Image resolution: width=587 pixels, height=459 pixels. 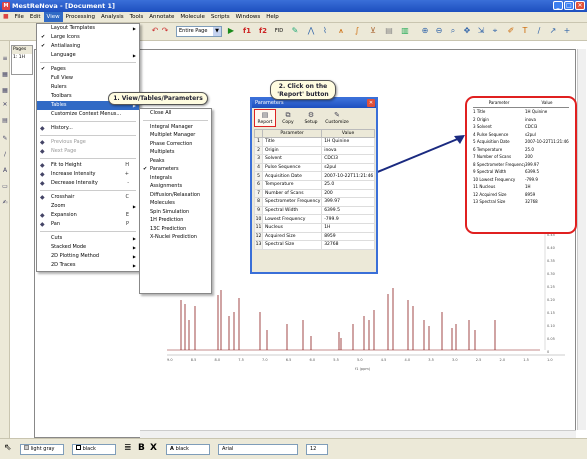 What do you see at coordinates (192, 17) in the screenshot?
I see `menu-molecule: Molecule` at bounding box center [192, 17].